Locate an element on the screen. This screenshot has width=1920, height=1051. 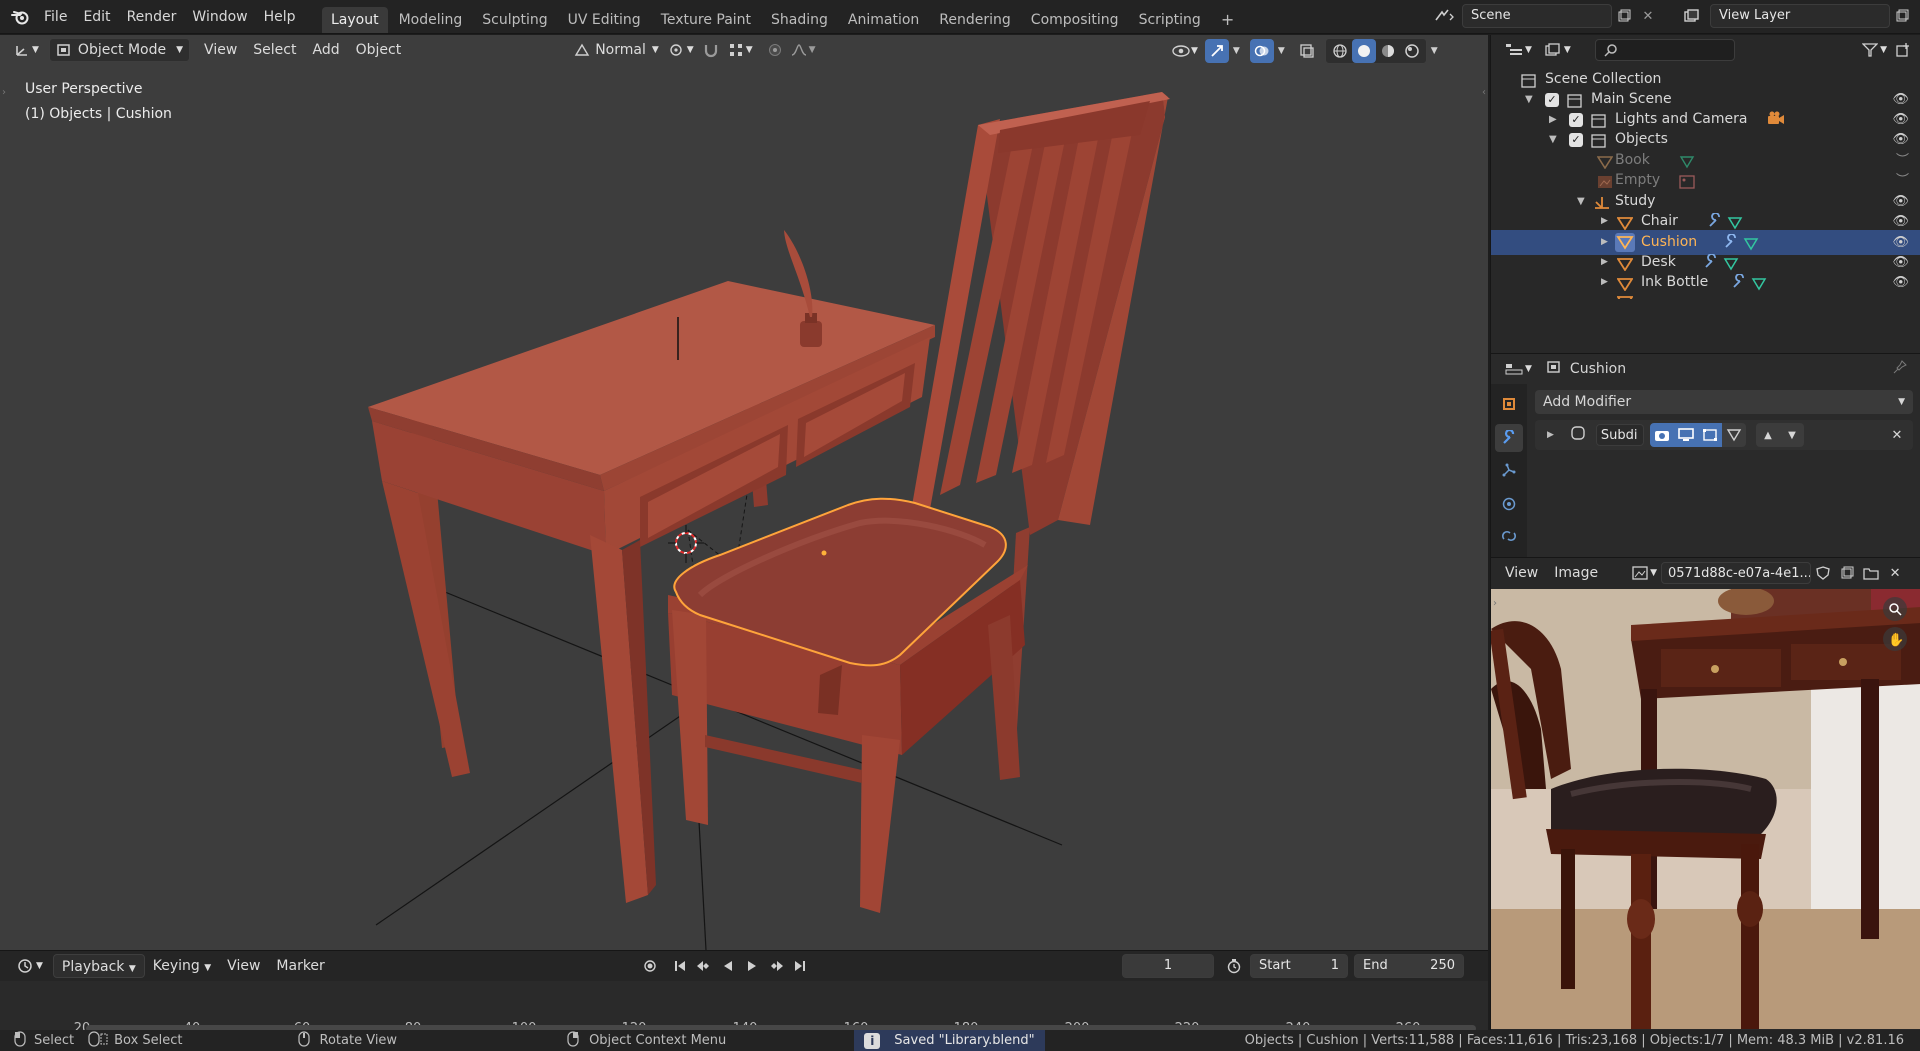
outliner-search-input is located at coordinates (1664, 50).